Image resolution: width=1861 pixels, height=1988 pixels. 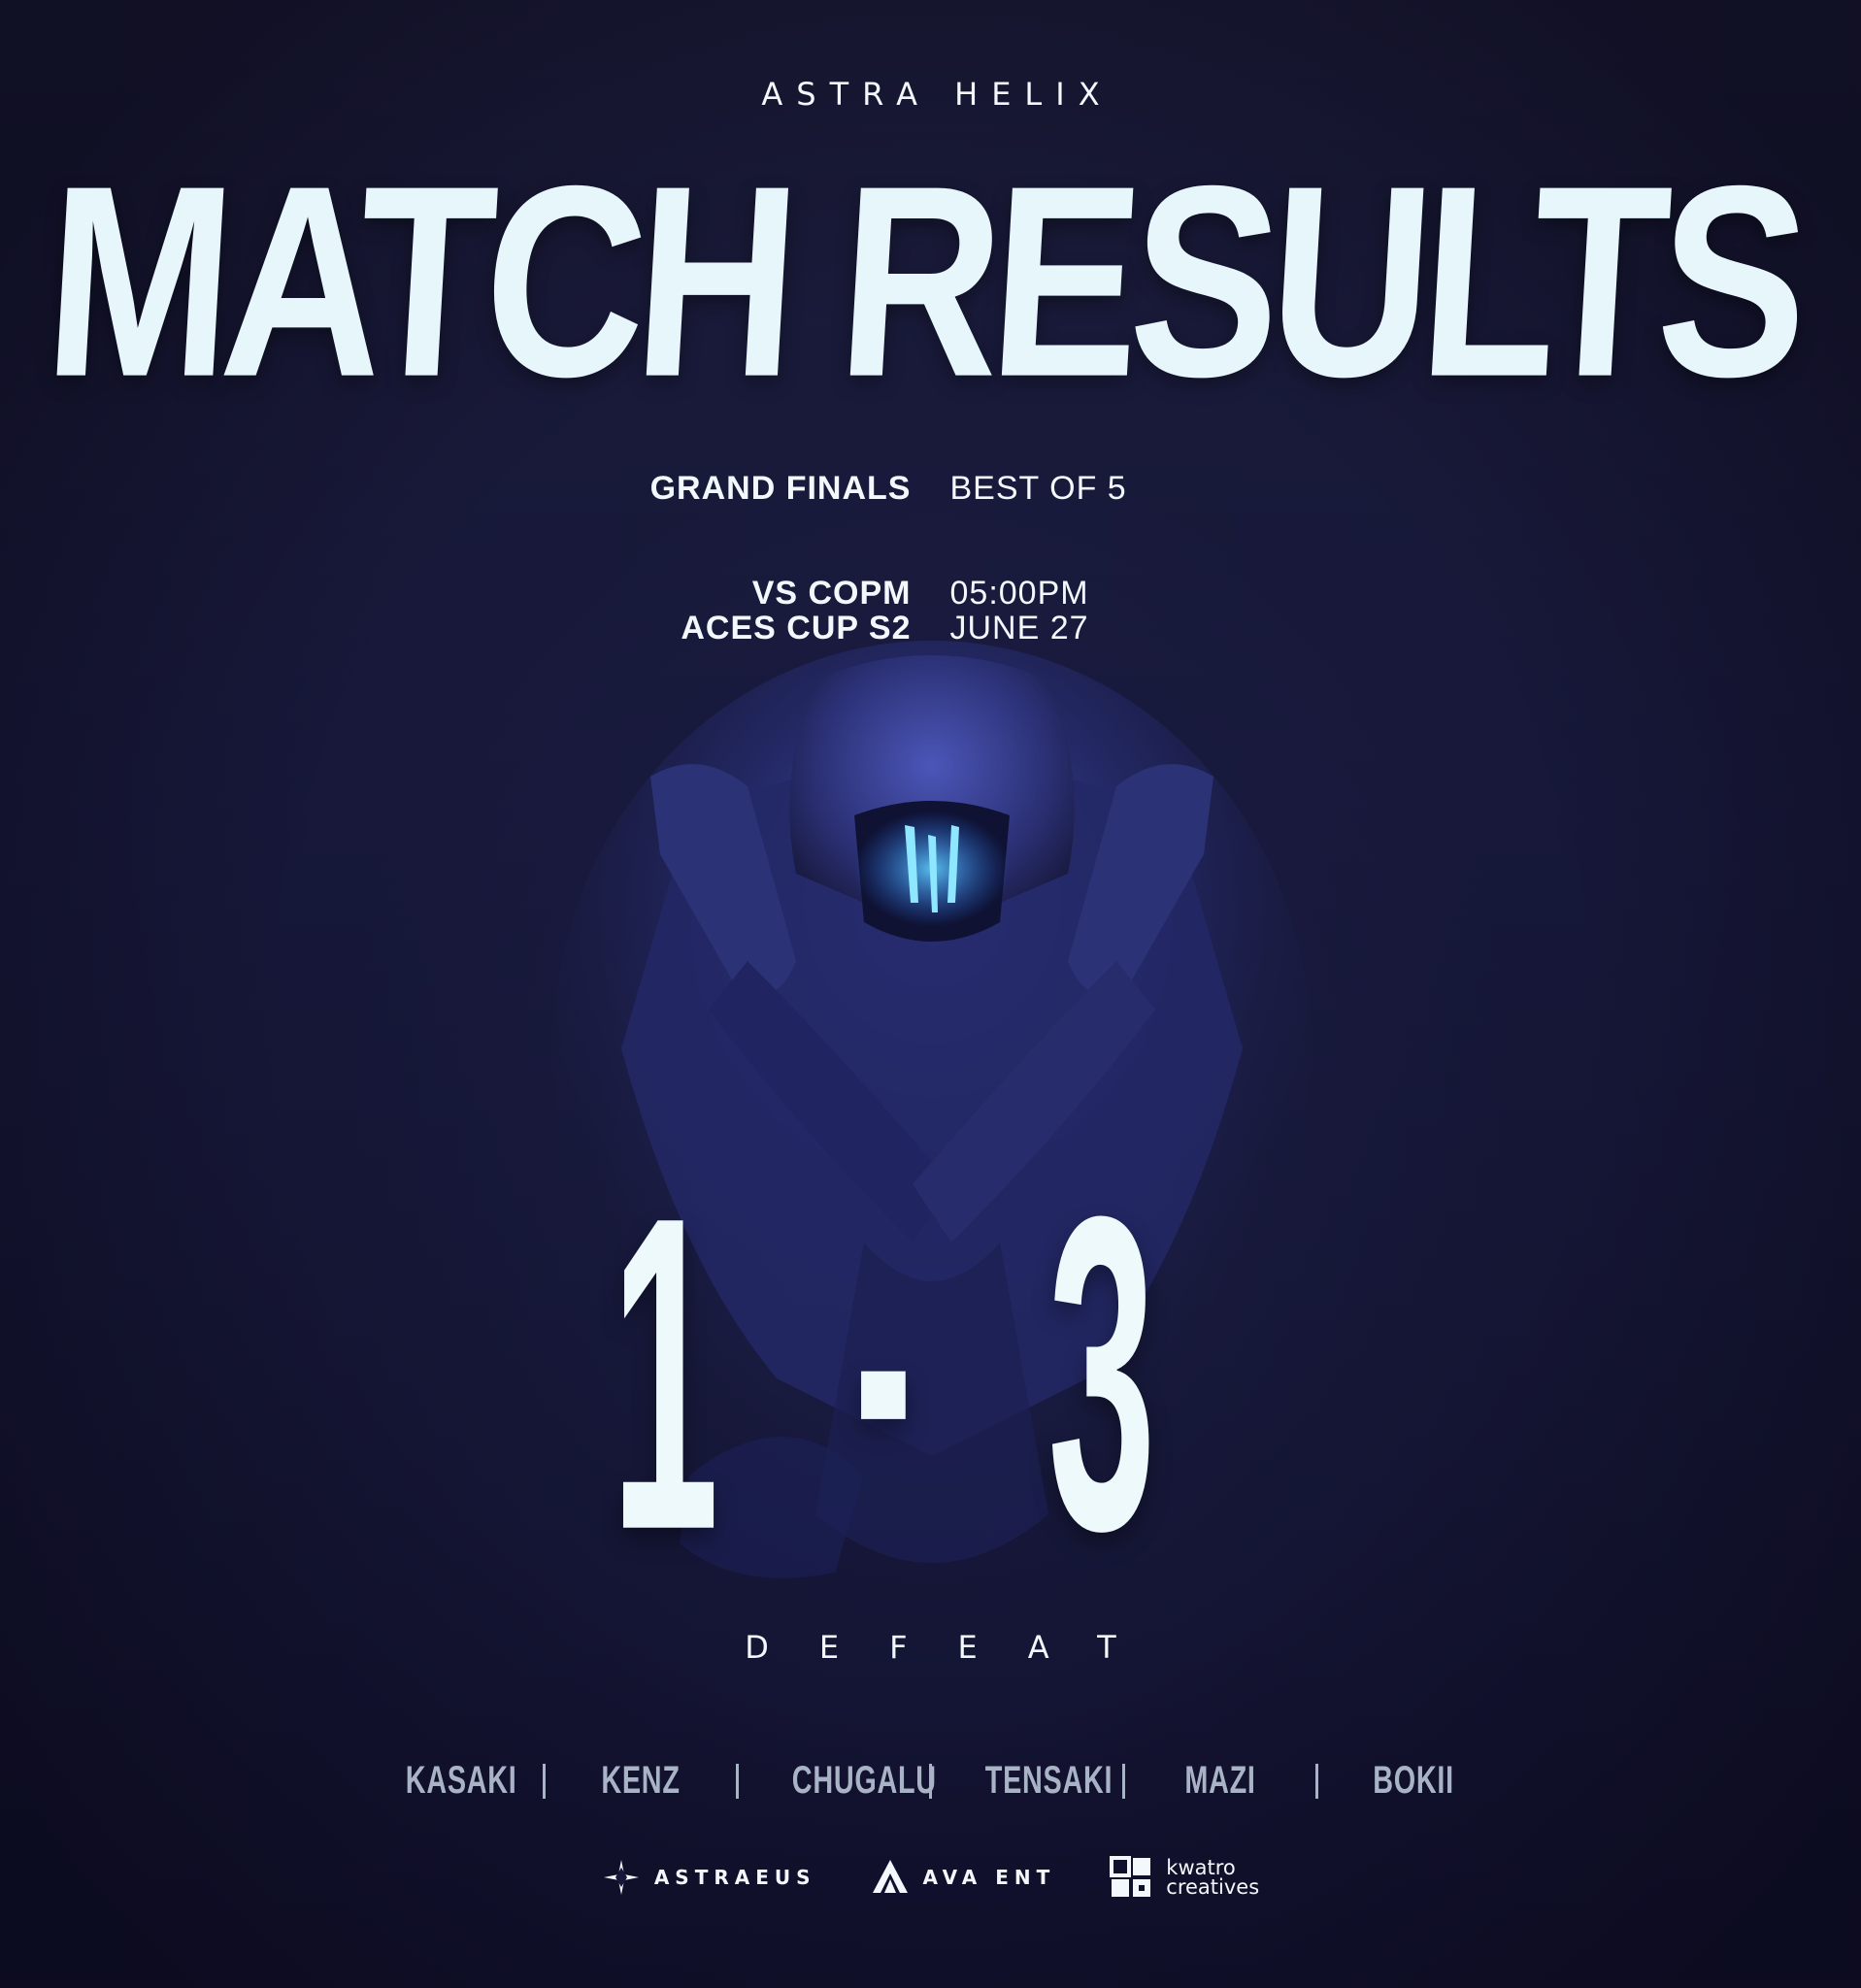 I want to click on sponsor-kwatro-line1: kwatro, so click(x=1201, y=1868).